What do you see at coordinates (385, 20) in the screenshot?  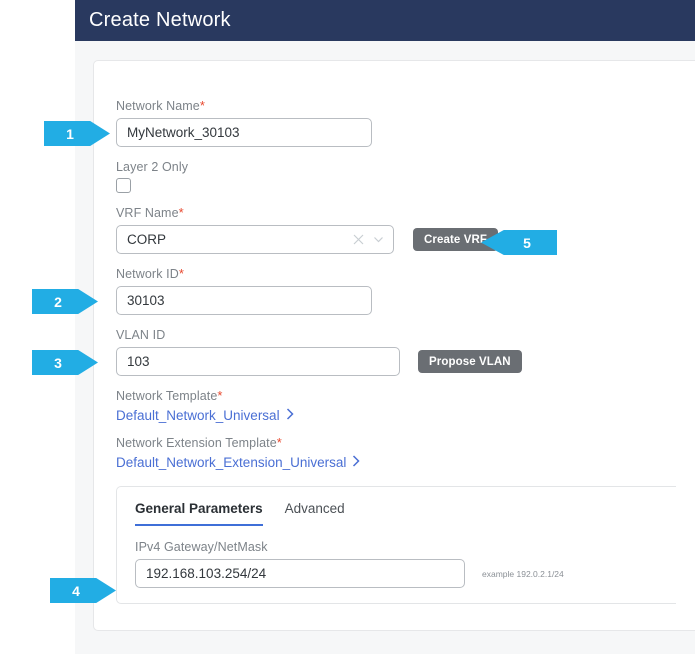 I see `dialog-header: Create Network` at bounding box center [385, 20].